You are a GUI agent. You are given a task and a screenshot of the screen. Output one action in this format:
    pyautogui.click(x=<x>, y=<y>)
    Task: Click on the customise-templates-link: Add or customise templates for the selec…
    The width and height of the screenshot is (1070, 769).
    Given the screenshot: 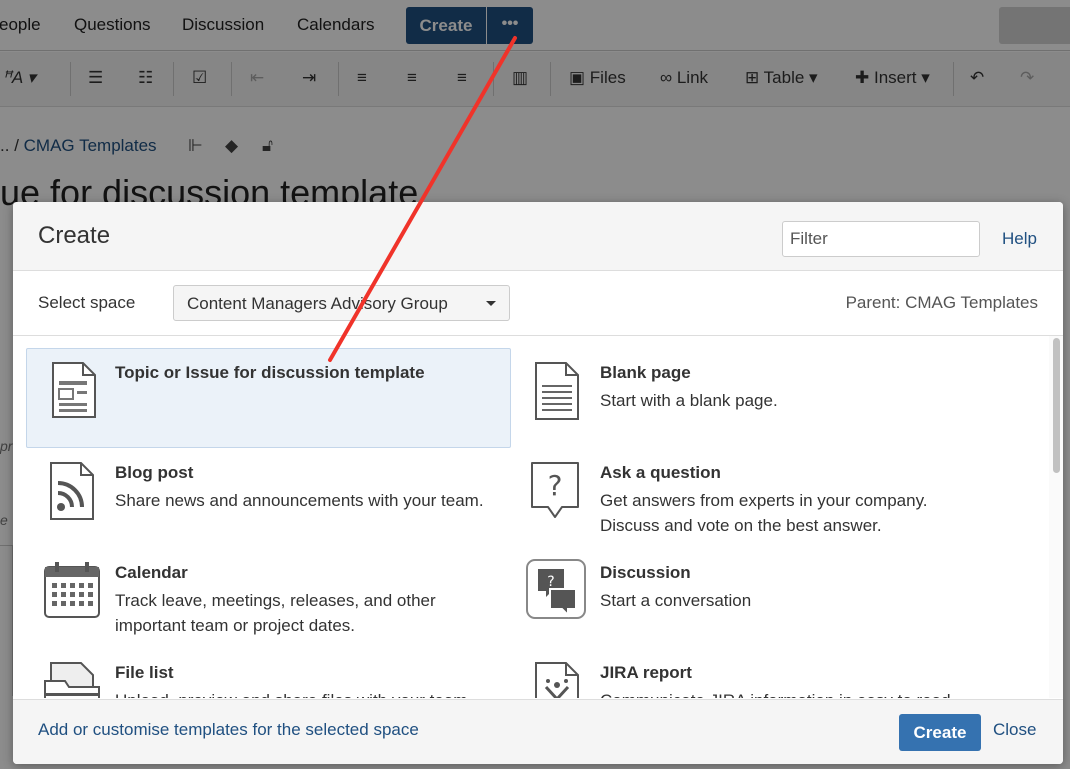 What is the action you would take?
    pyautogui.click(x=228, y=730)
    